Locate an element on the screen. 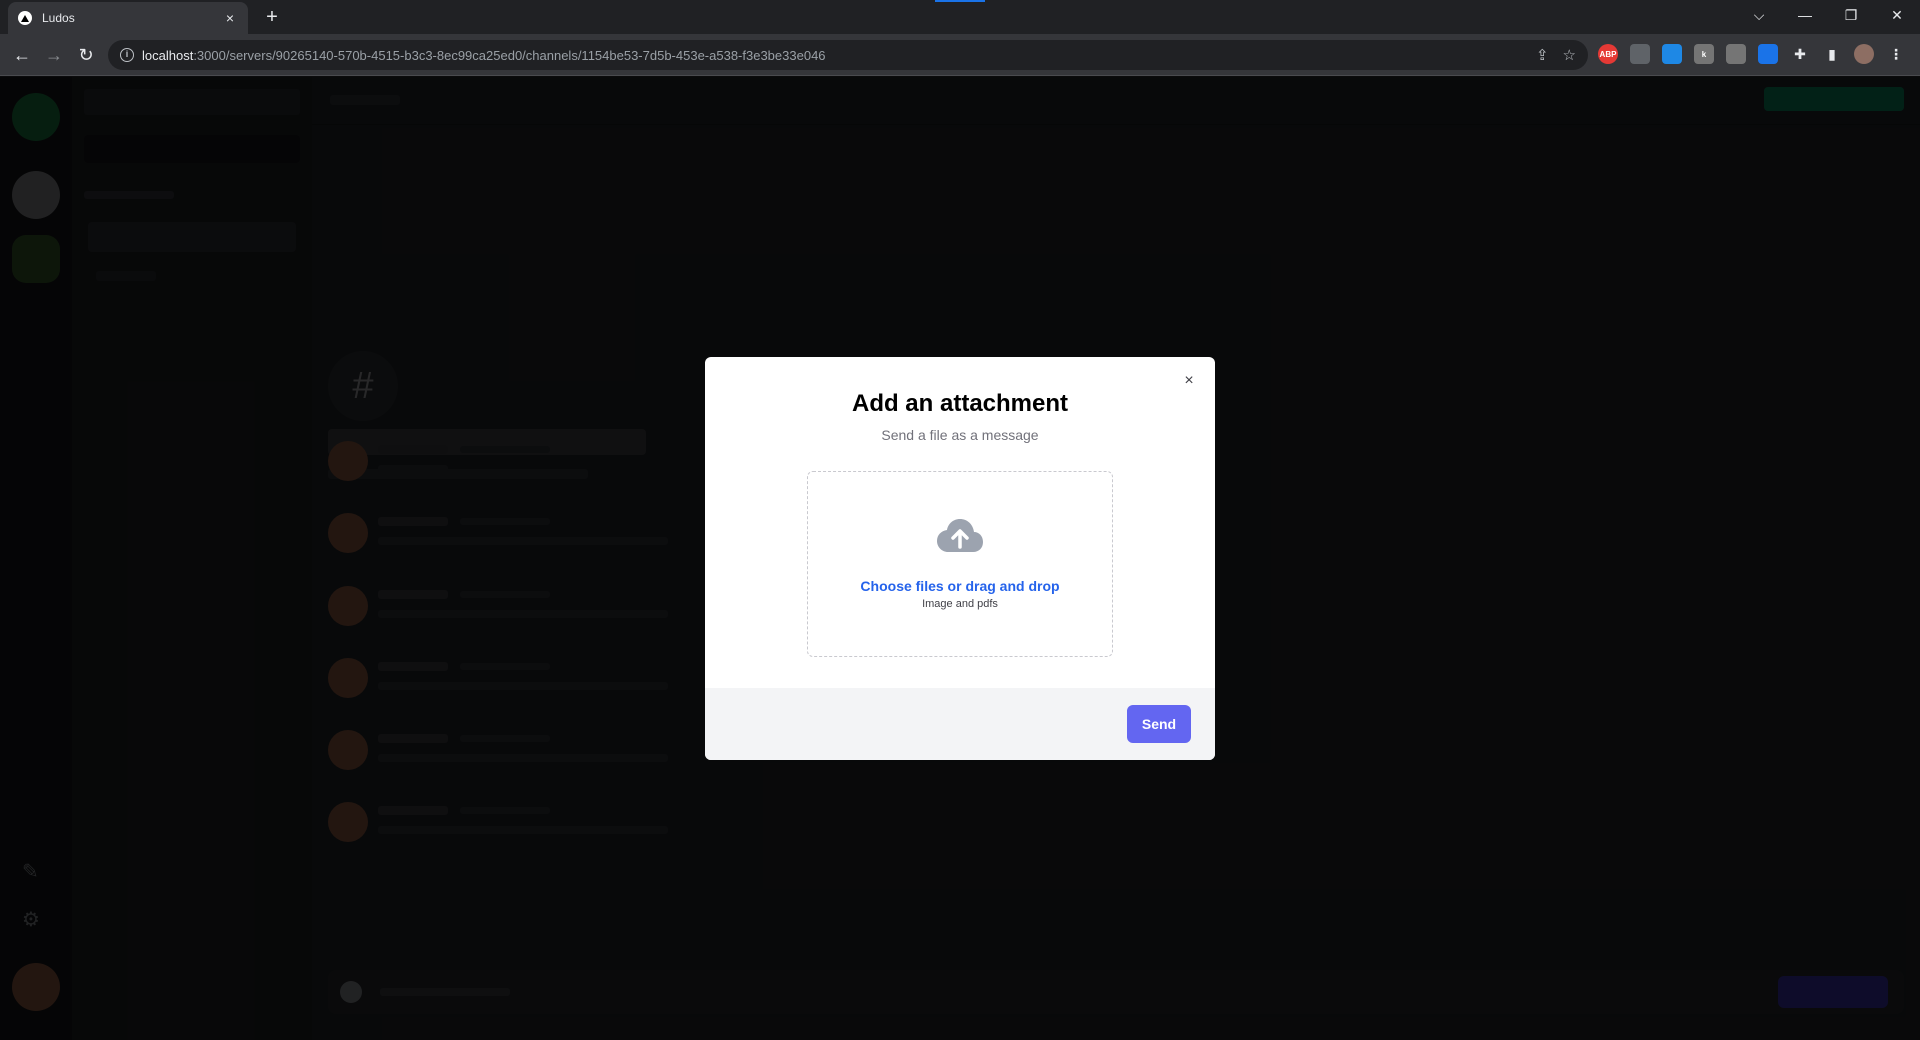  back-arrow-icon: ← is located at coordinates (22, 55).